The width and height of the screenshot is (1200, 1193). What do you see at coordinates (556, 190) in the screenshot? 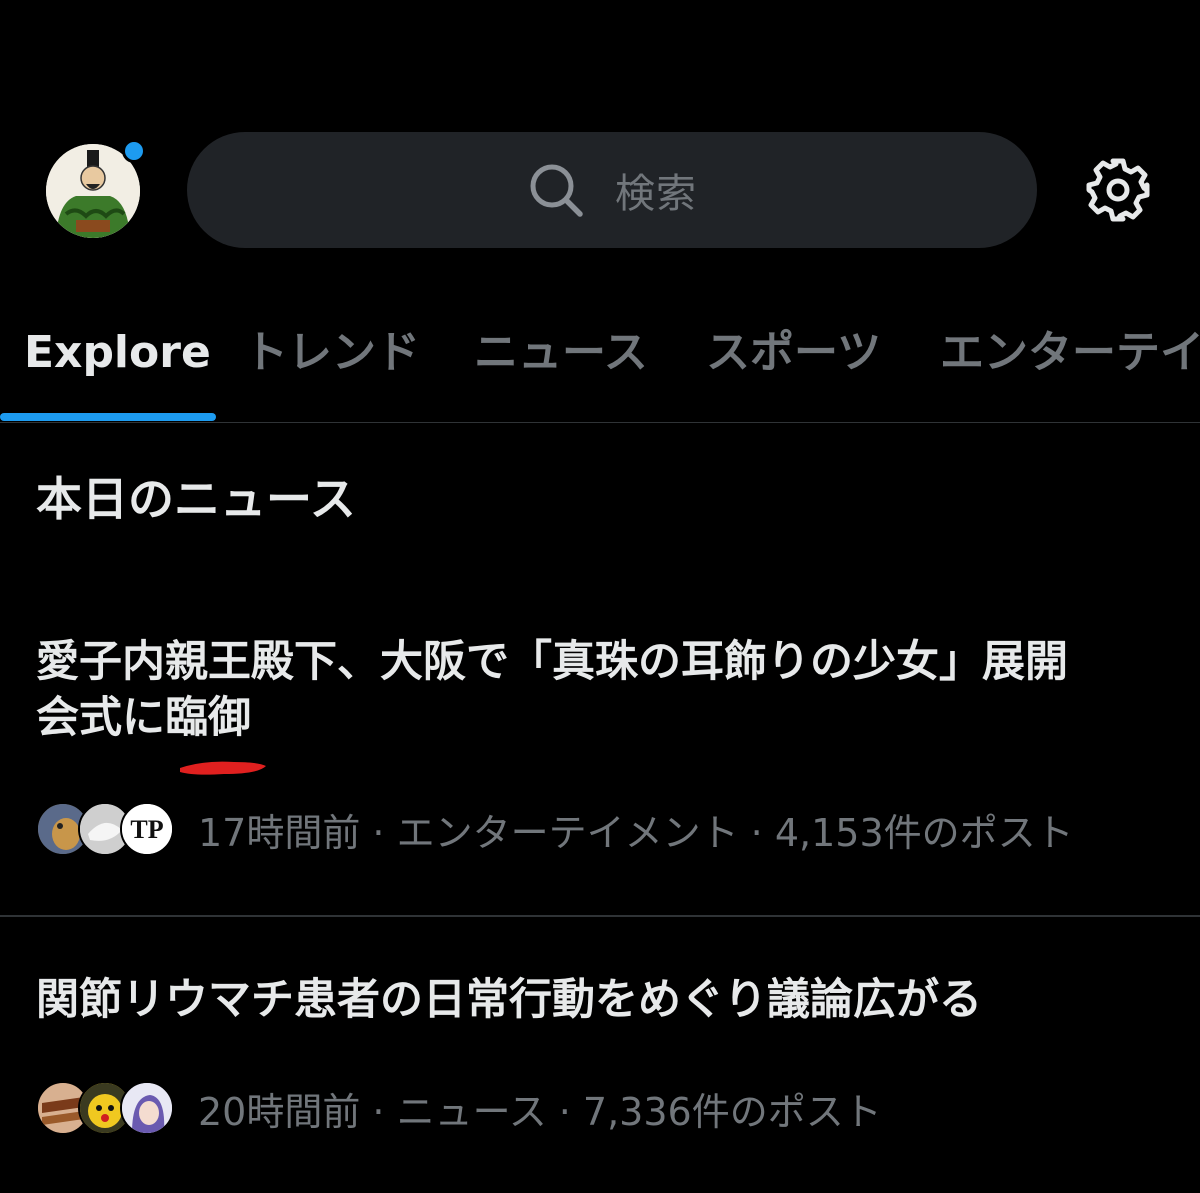
I see `search-icon` at bounding box center [556, 190].